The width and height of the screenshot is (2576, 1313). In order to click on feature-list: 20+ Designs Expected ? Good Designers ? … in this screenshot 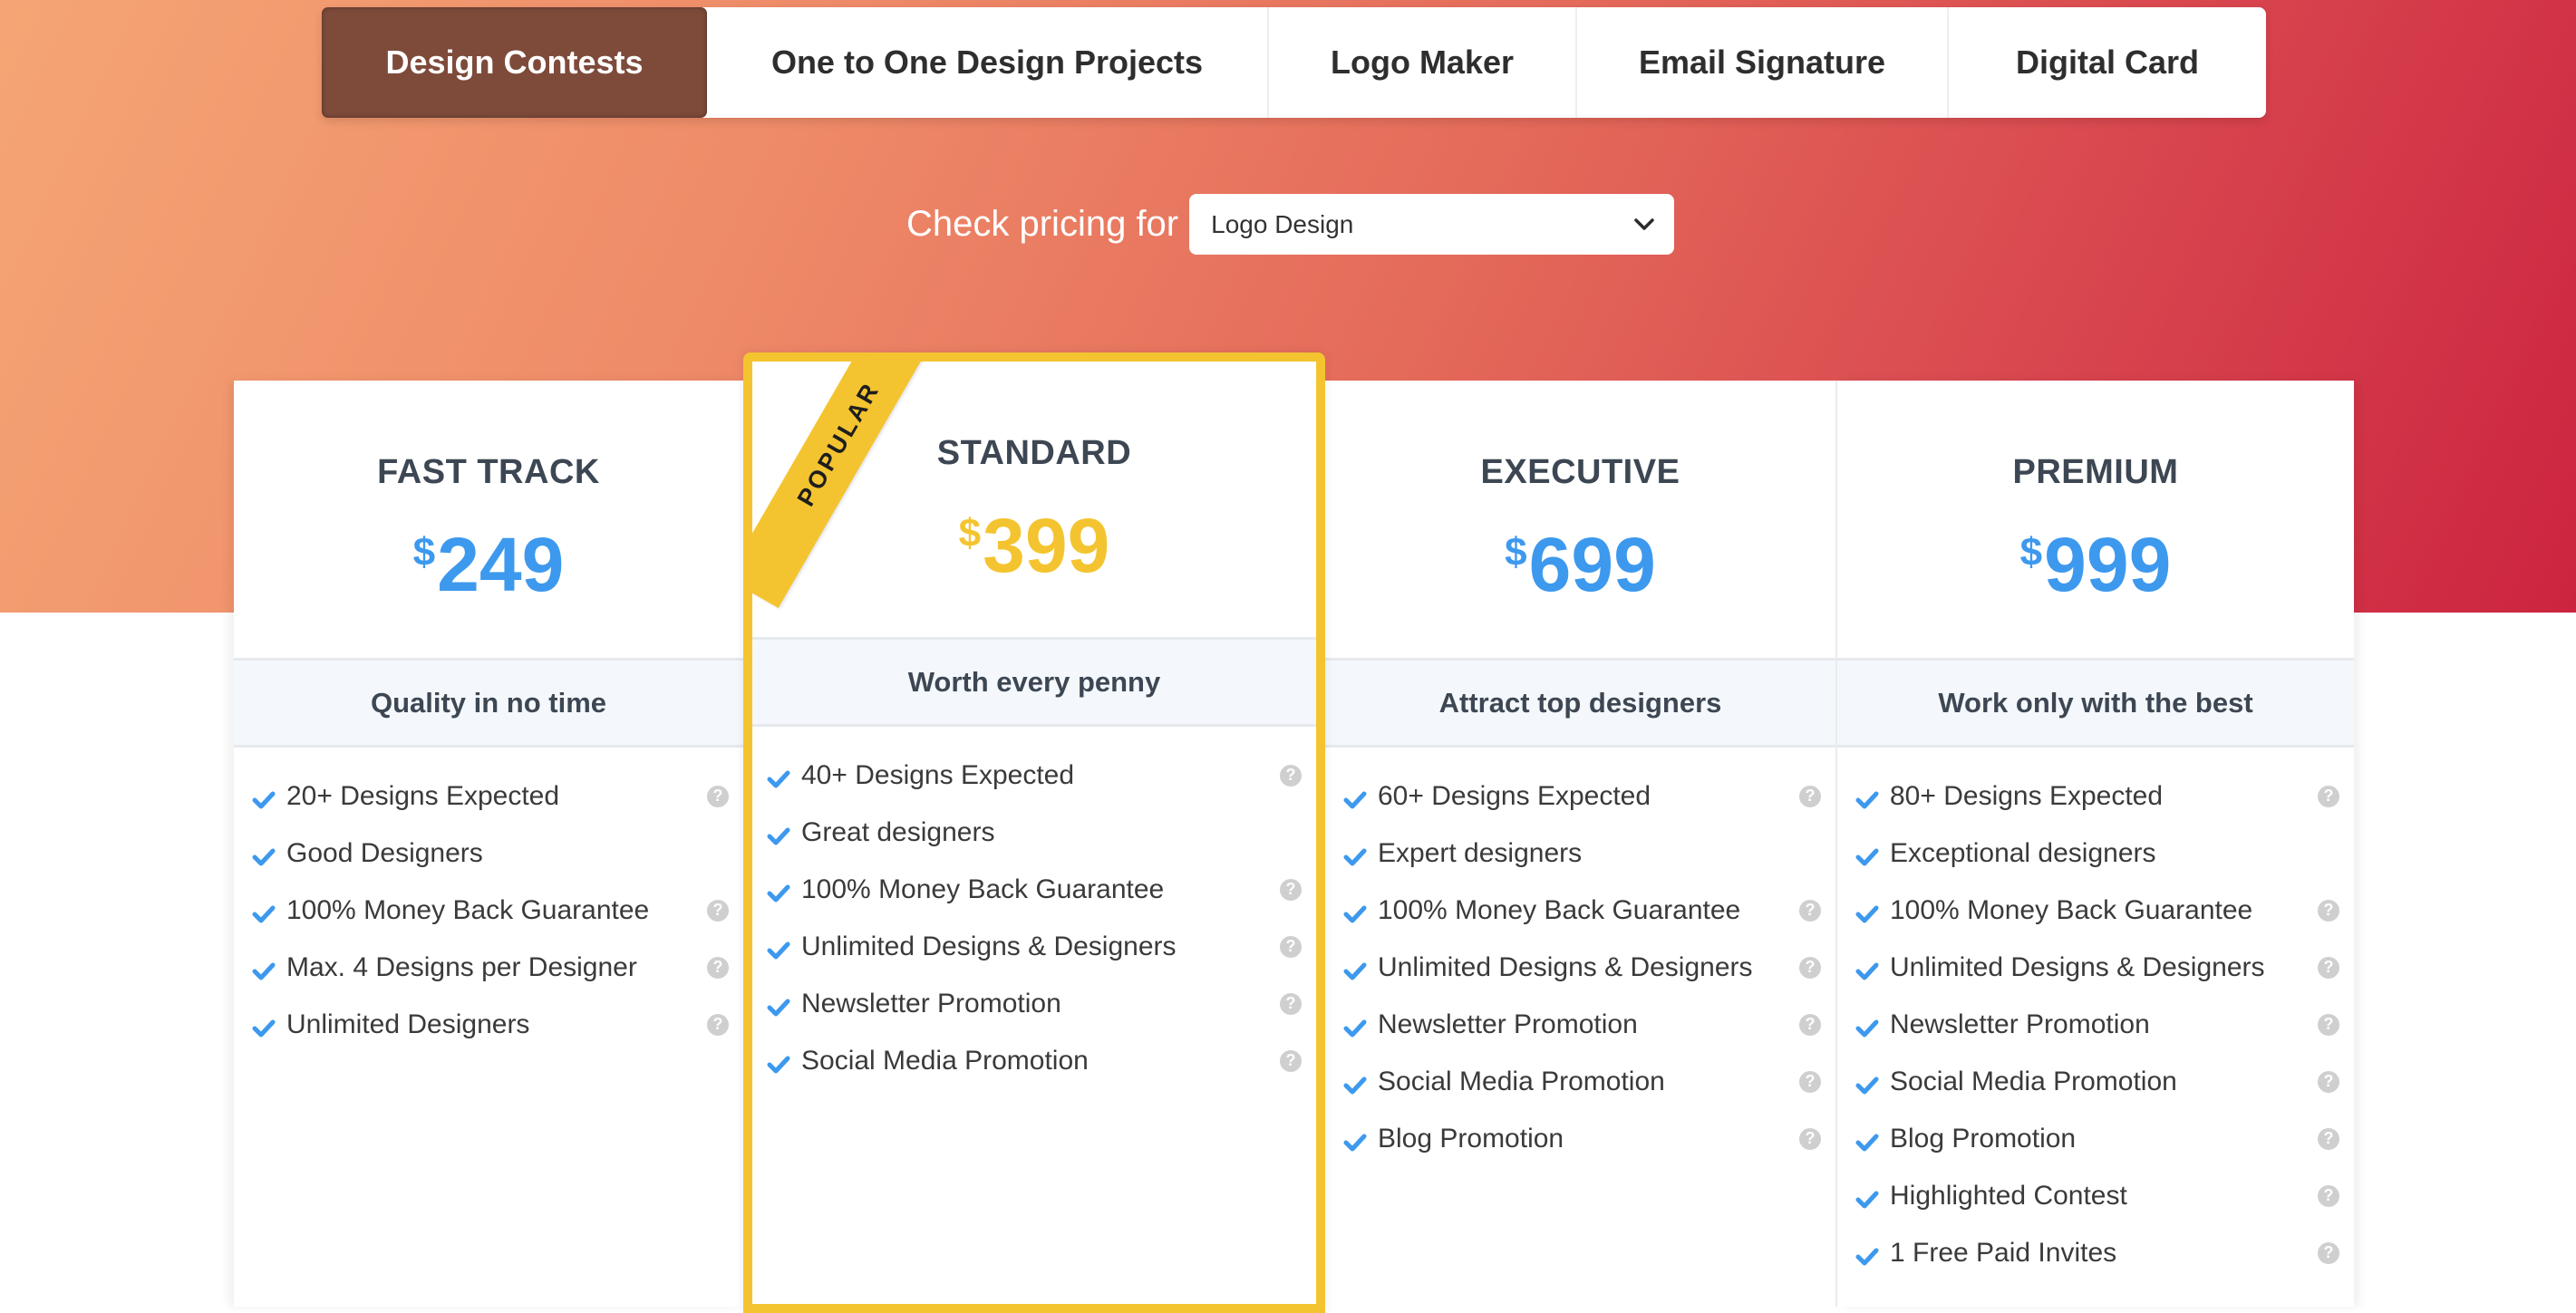, I will do `click(488, 901)`.